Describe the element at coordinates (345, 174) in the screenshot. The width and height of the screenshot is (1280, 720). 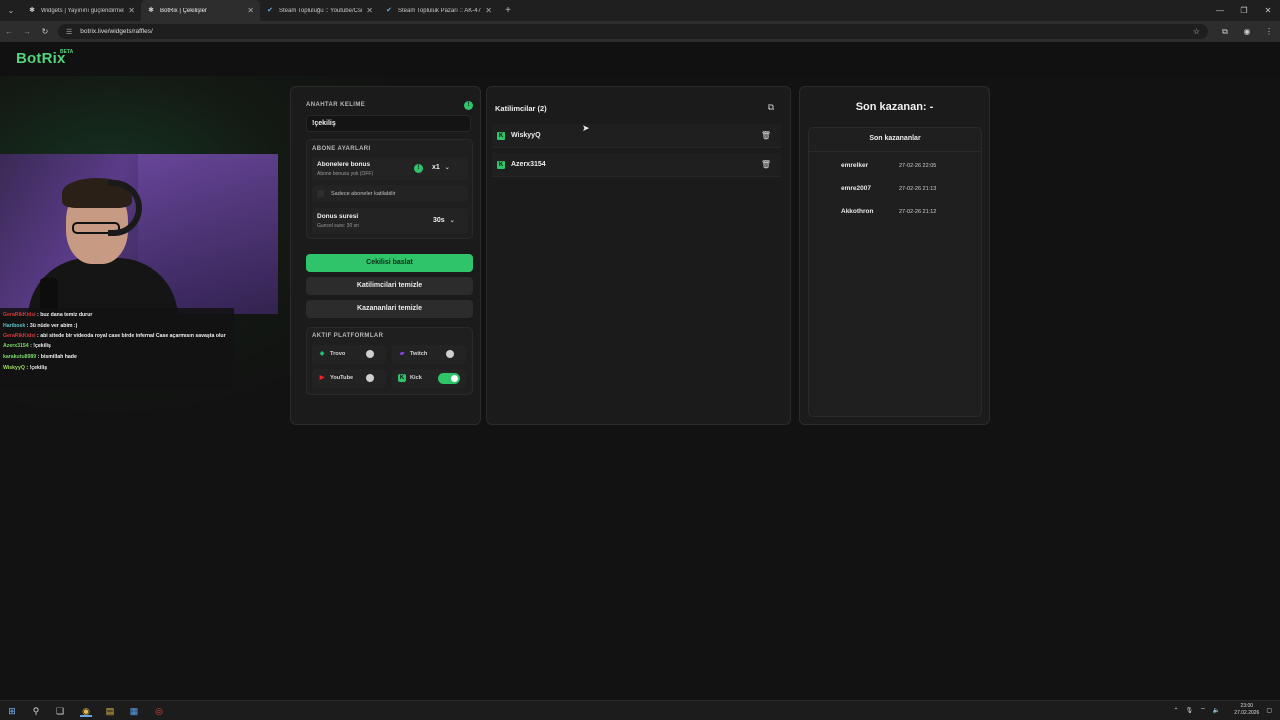
I see `bonus-sub: Abone bonusu yok (OFF)` at that location.